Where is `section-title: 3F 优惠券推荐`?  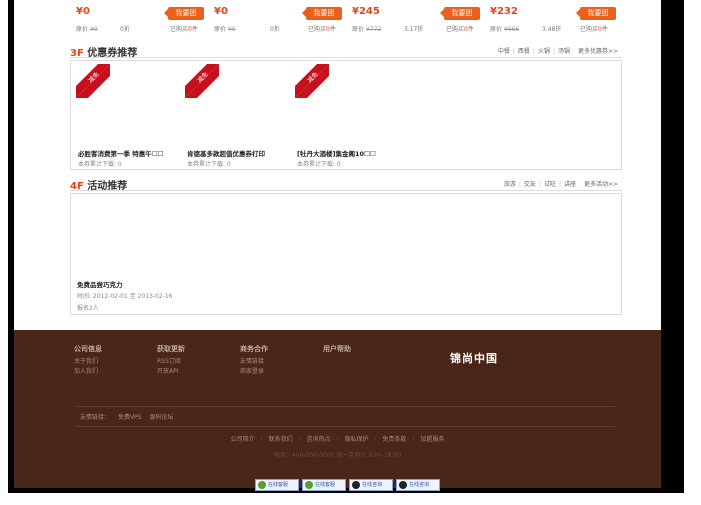
section-title: 3F 优惠券推荐 is located at coordinates (104, 53).